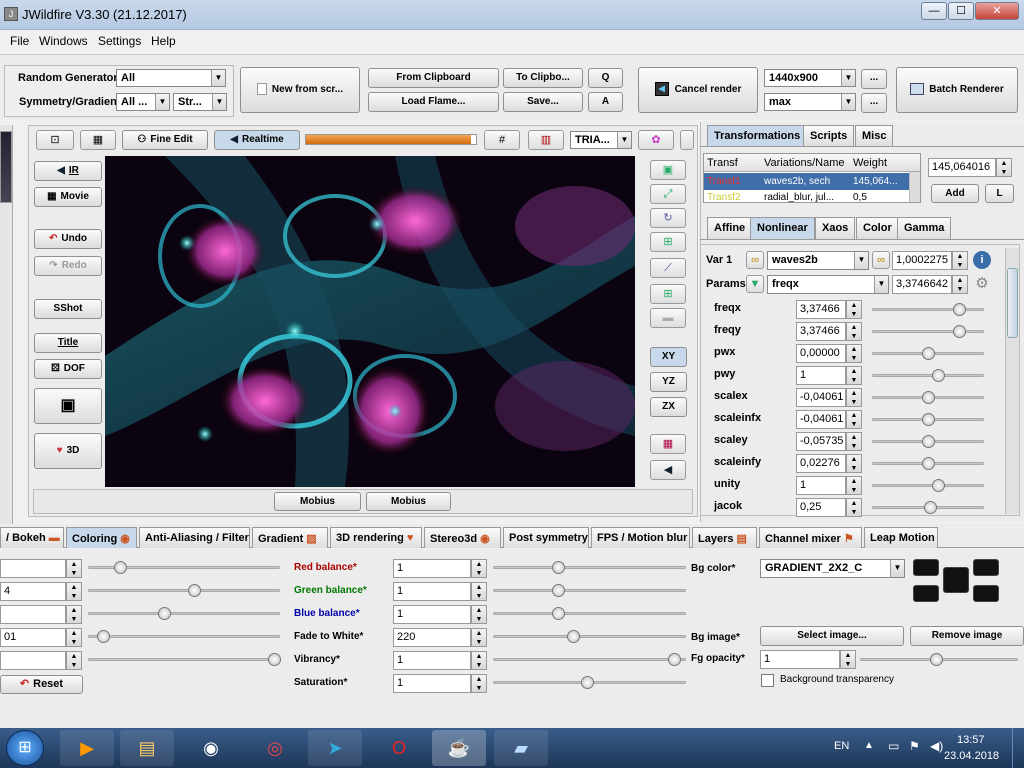 The height and width of the screenshot is (768, 1024). What do you see at coordinates (821, 441) in the screenshot?
I see `param-value-input: -0,05735` at bounding box center [821, 441].